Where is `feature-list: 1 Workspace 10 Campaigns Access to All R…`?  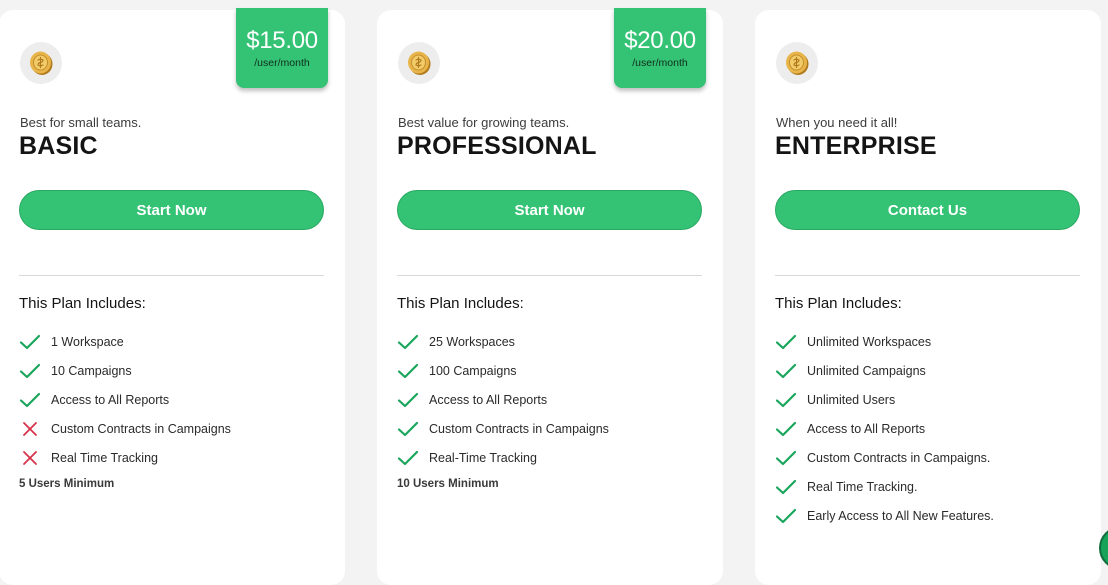
feature-list: 1 Workspace 10 Campaigns Access to All R… is located at coordinates (125, 399).